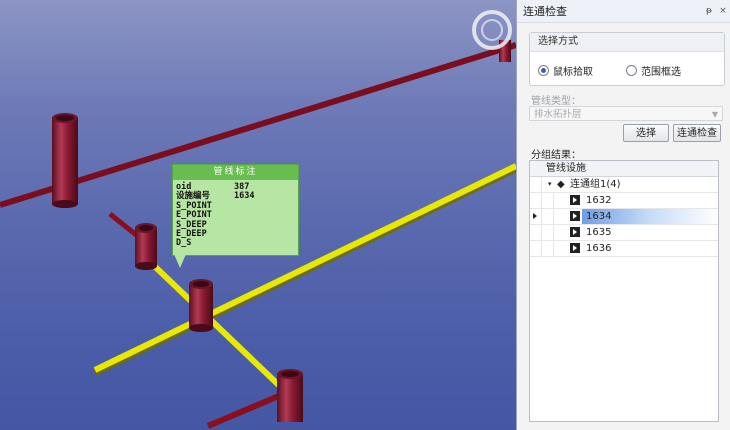 Image resolution: width=730 pixels, height=430 pixels. What do you see at coordinates (624, 249) in the screenshot?
I see `tree-item-row: 1636` at bounding box center [624, 249].